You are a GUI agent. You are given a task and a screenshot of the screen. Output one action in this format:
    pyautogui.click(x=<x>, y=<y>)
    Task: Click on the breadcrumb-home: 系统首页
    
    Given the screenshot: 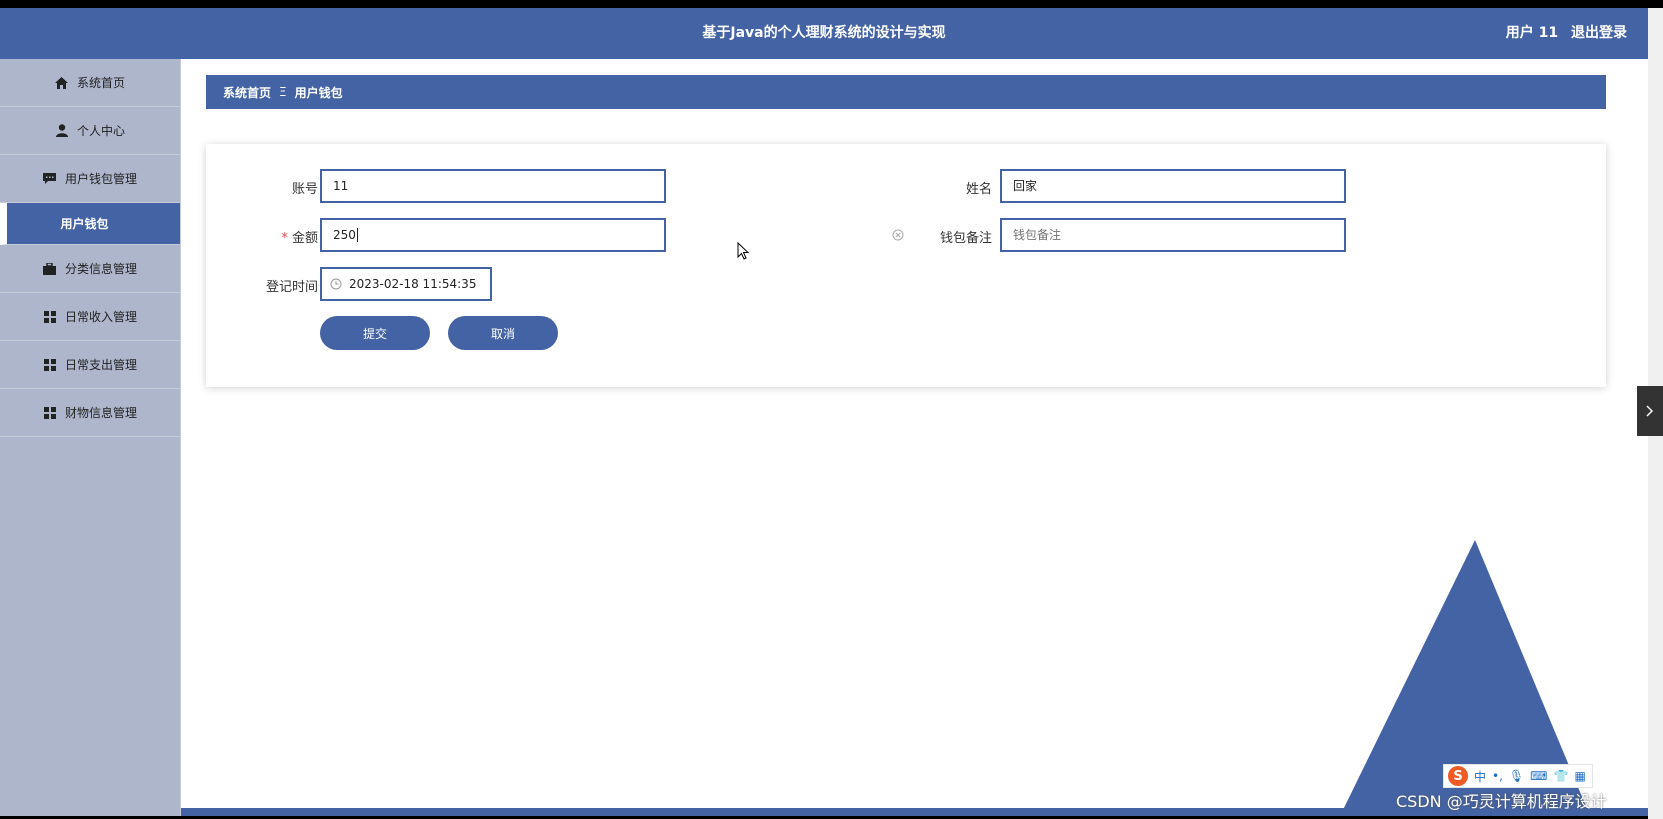 What is the action you would take?
    pyautogui.click(x=247, y=92)
    